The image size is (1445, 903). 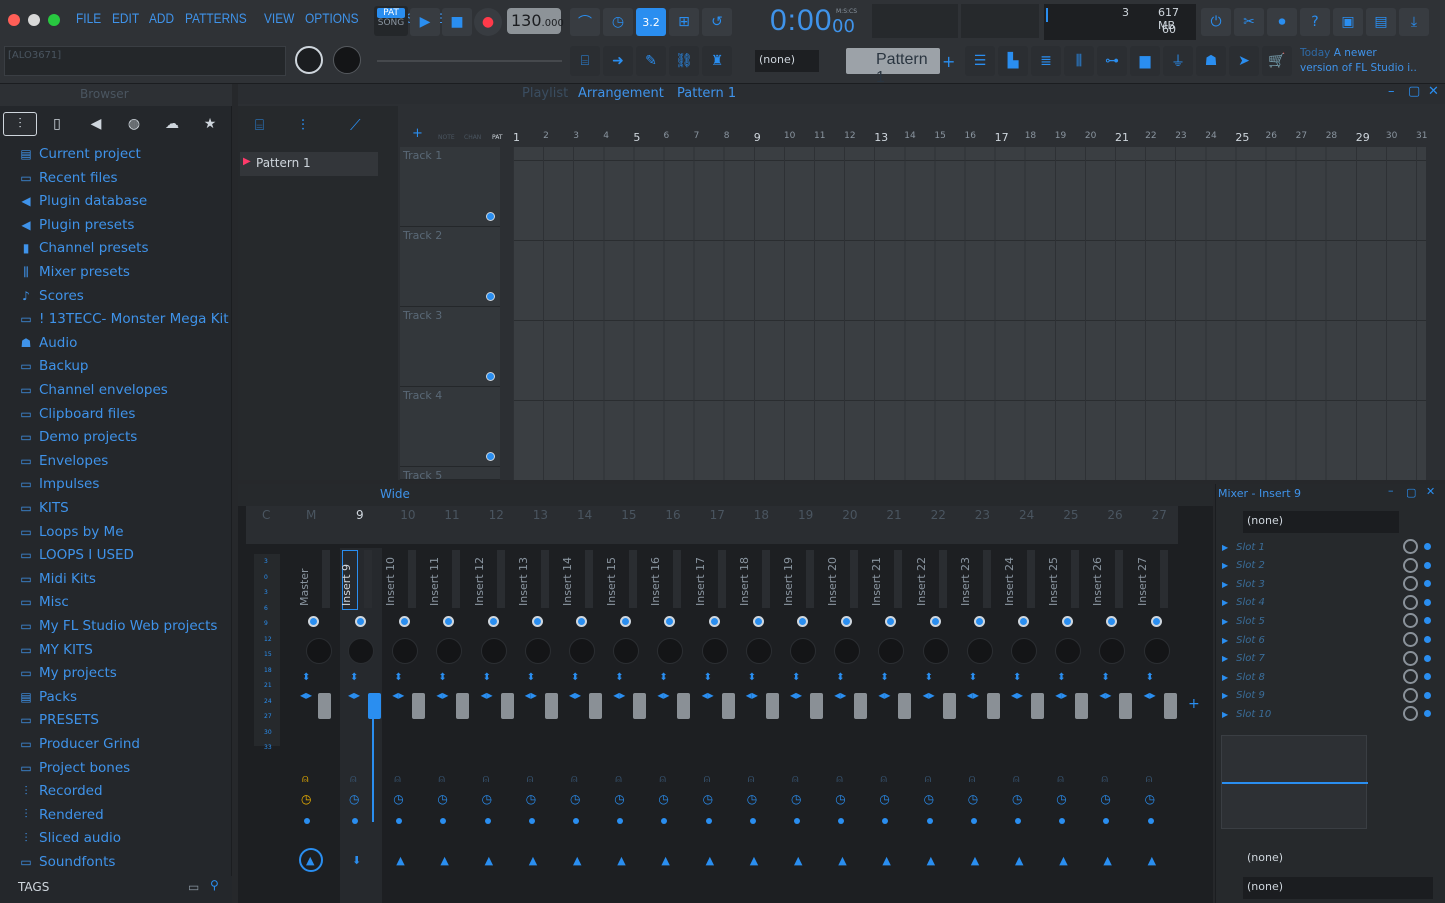 I want to click on loop-record-button: ↺, so click(x=717, y=22).